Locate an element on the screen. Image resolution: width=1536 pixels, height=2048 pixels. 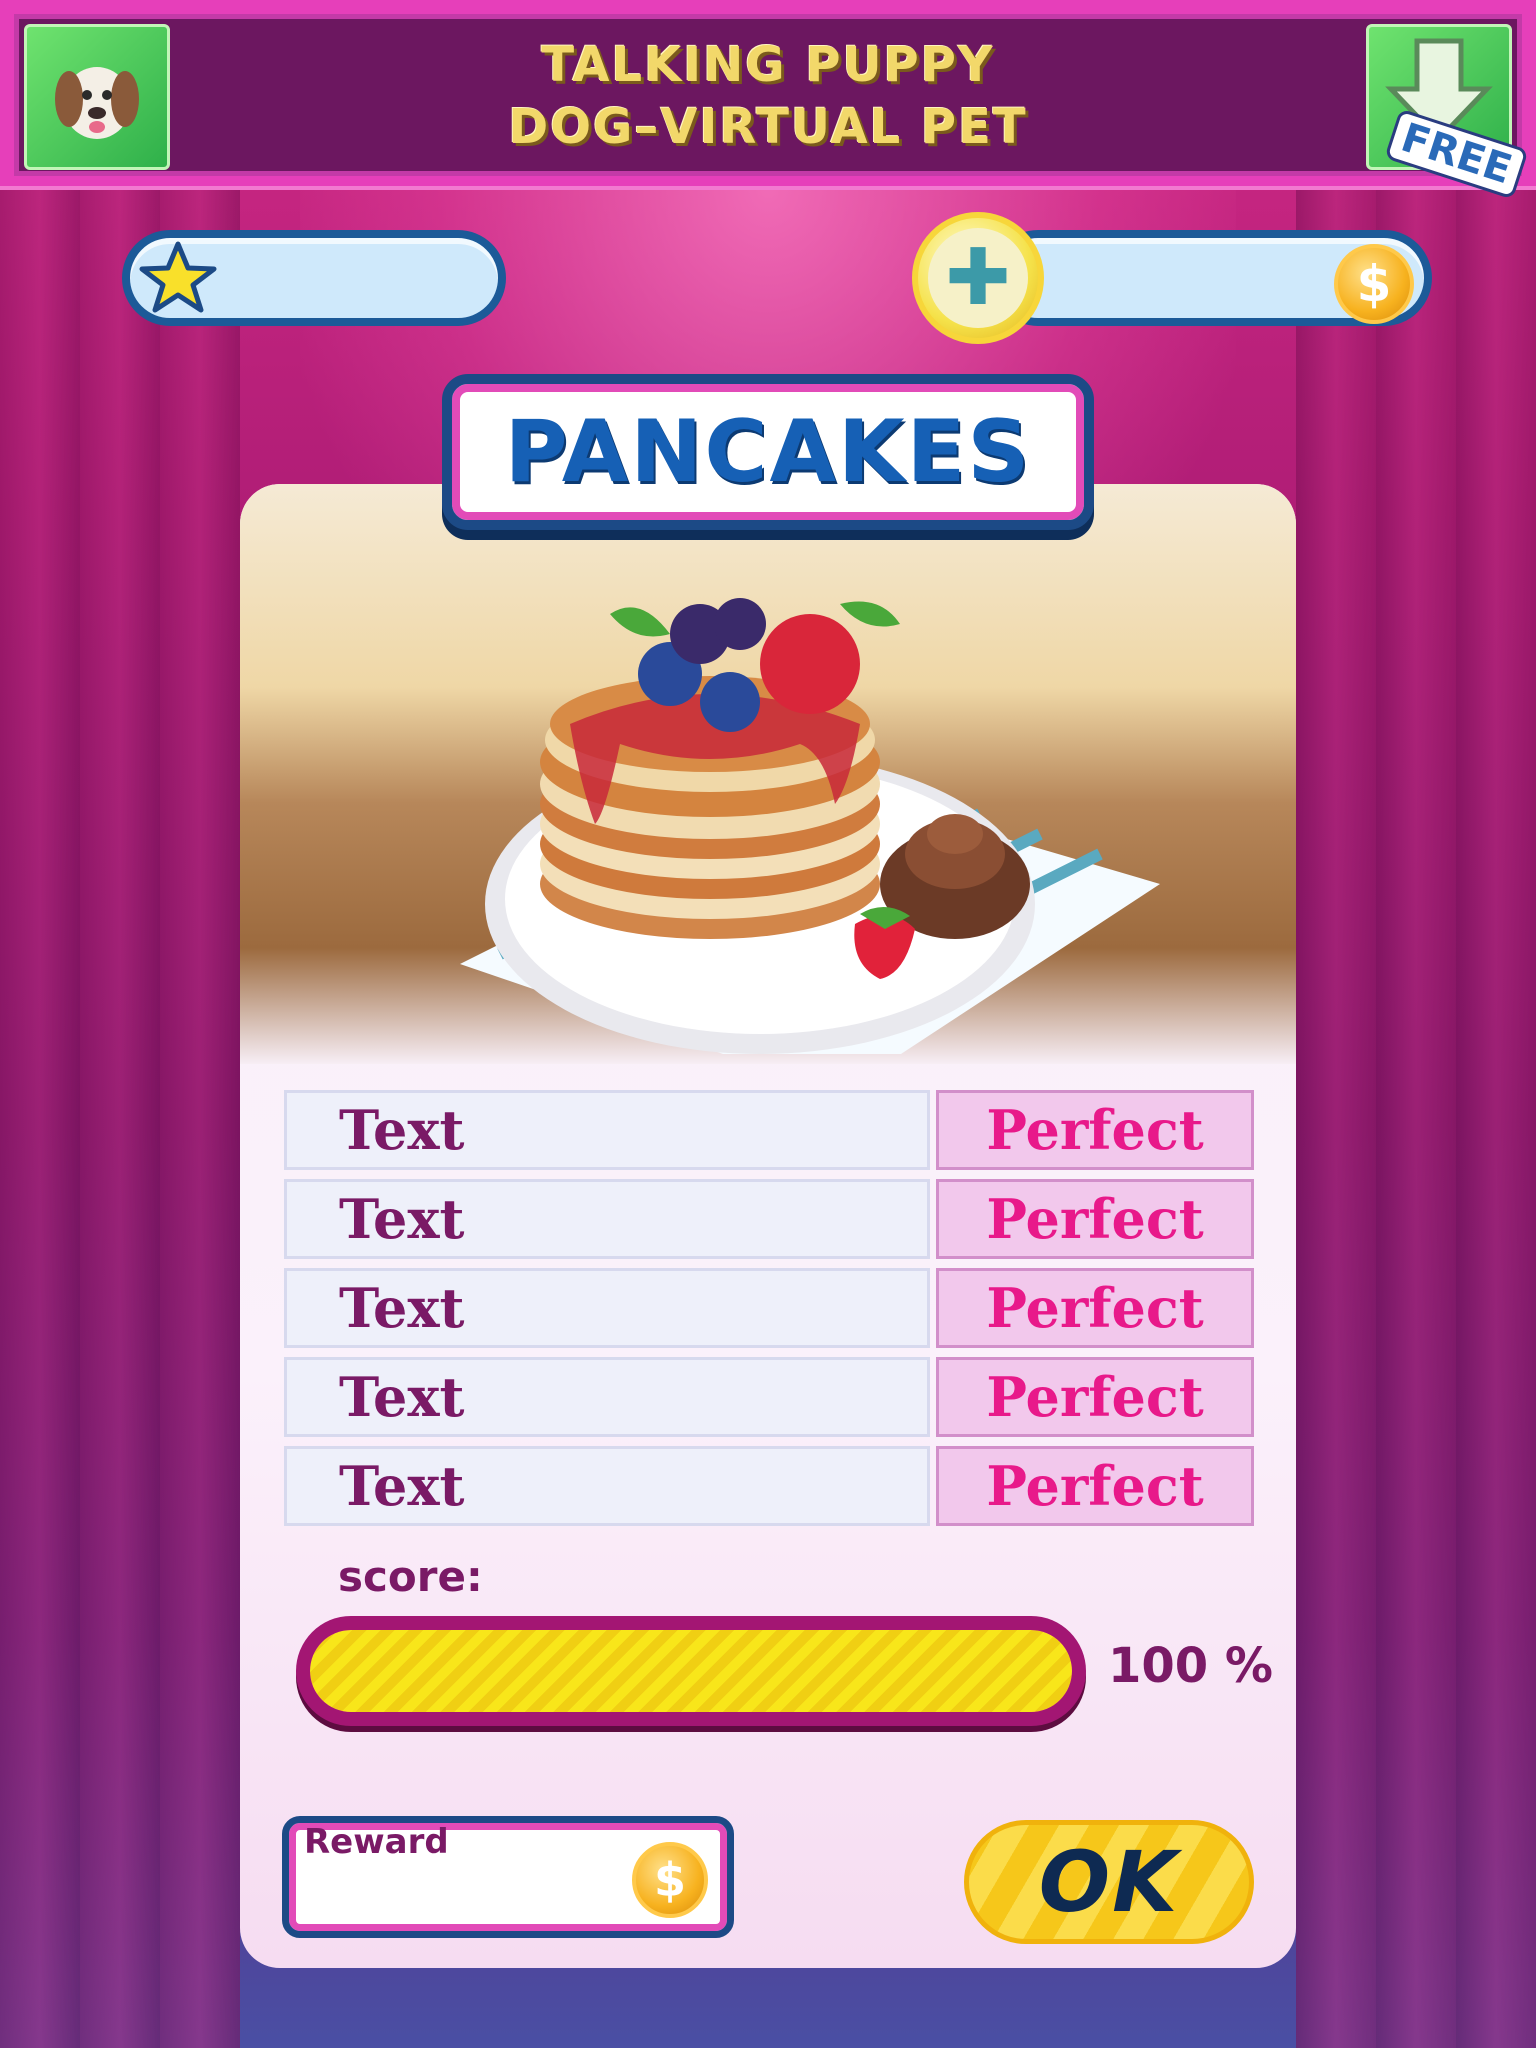
ad-title-line-2: DOG–VIRTUAL PET is located at coordinates (768, 127).